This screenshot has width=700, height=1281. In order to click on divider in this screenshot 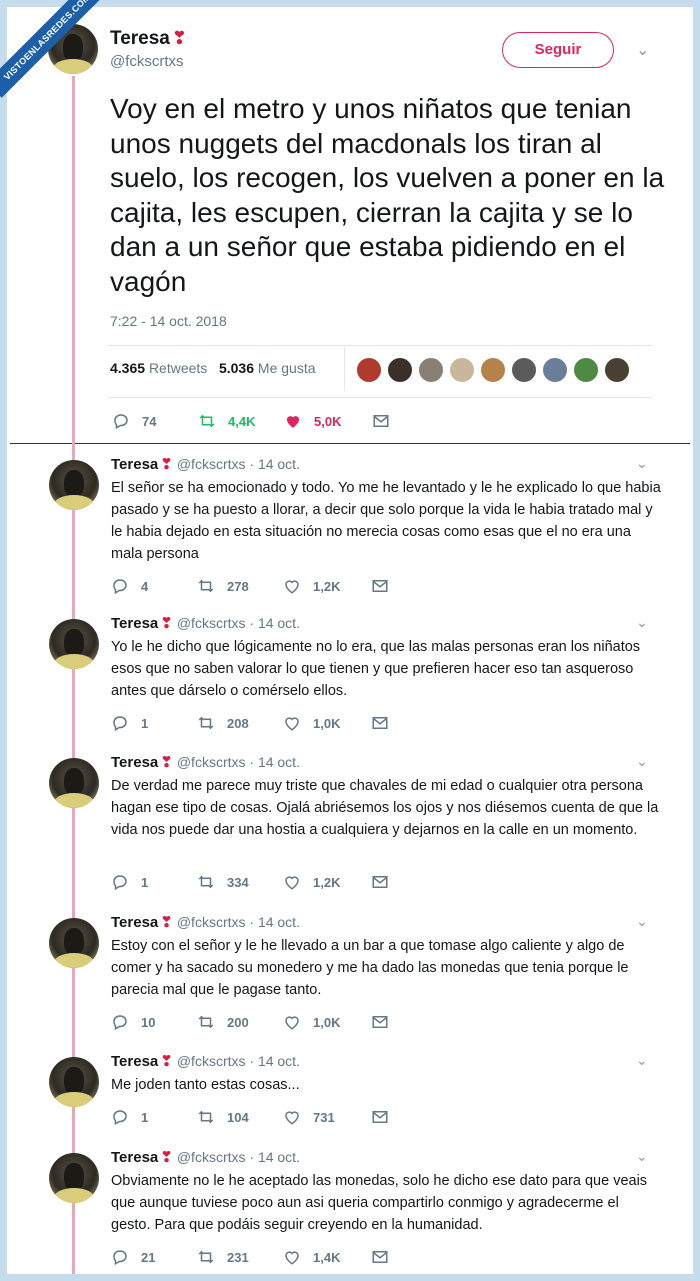, I will do `click(380, 397)`.